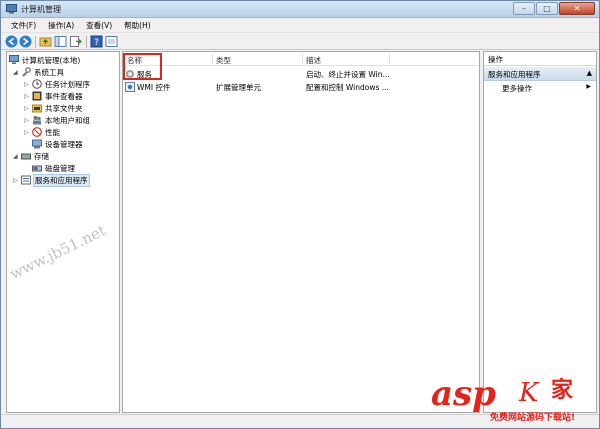 The width and height of the screenshot is (600, 429). Describe the element at coordinates (26, 180) in the screenshot. I see `services-apps-icon` at that location.